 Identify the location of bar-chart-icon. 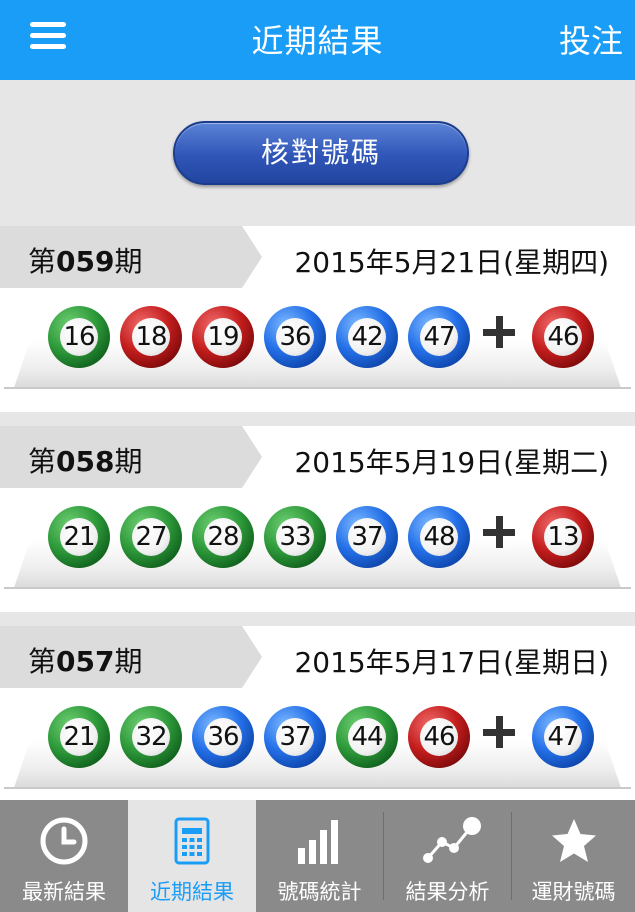
(317, 842).